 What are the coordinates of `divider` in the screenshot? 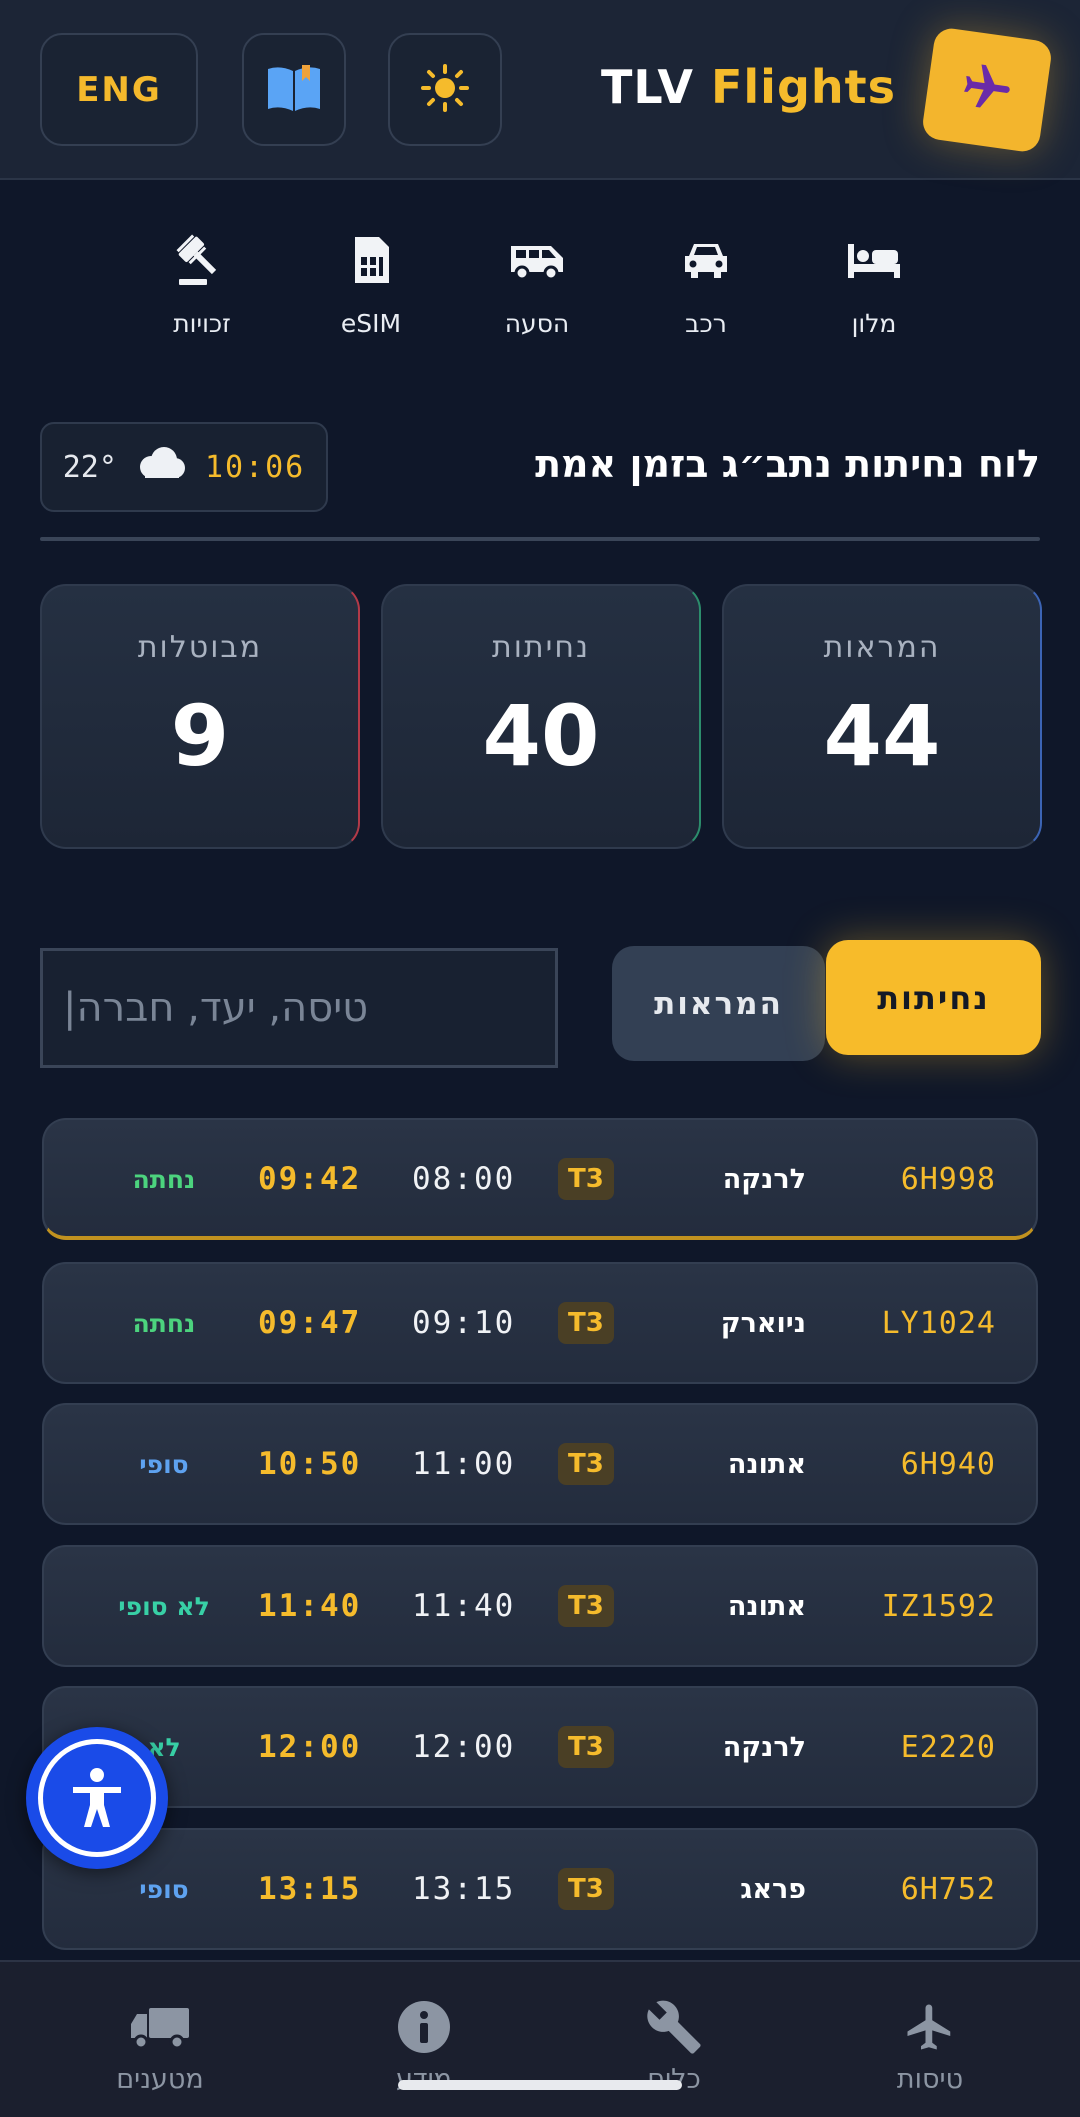 It's located at (540, 539).